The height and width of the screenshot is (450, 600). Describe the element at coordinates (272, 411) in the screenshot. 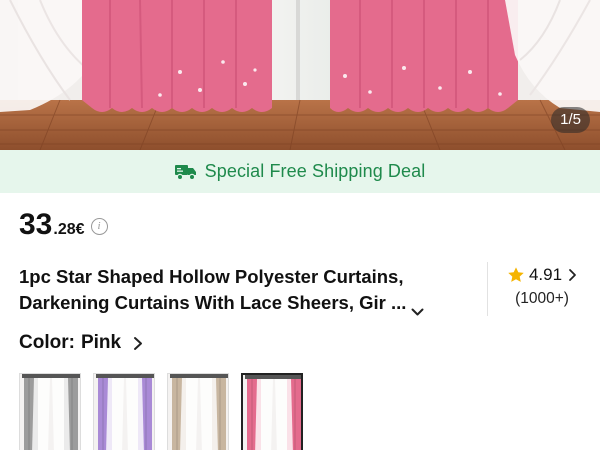

I see `swatch-pink` at that location.